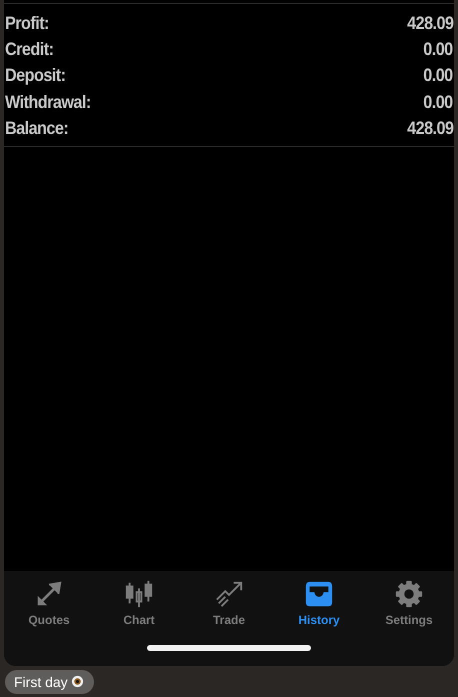  Describe the element at coordinates (409, 594) in the screenshot. I see `settings-icon` at that location.